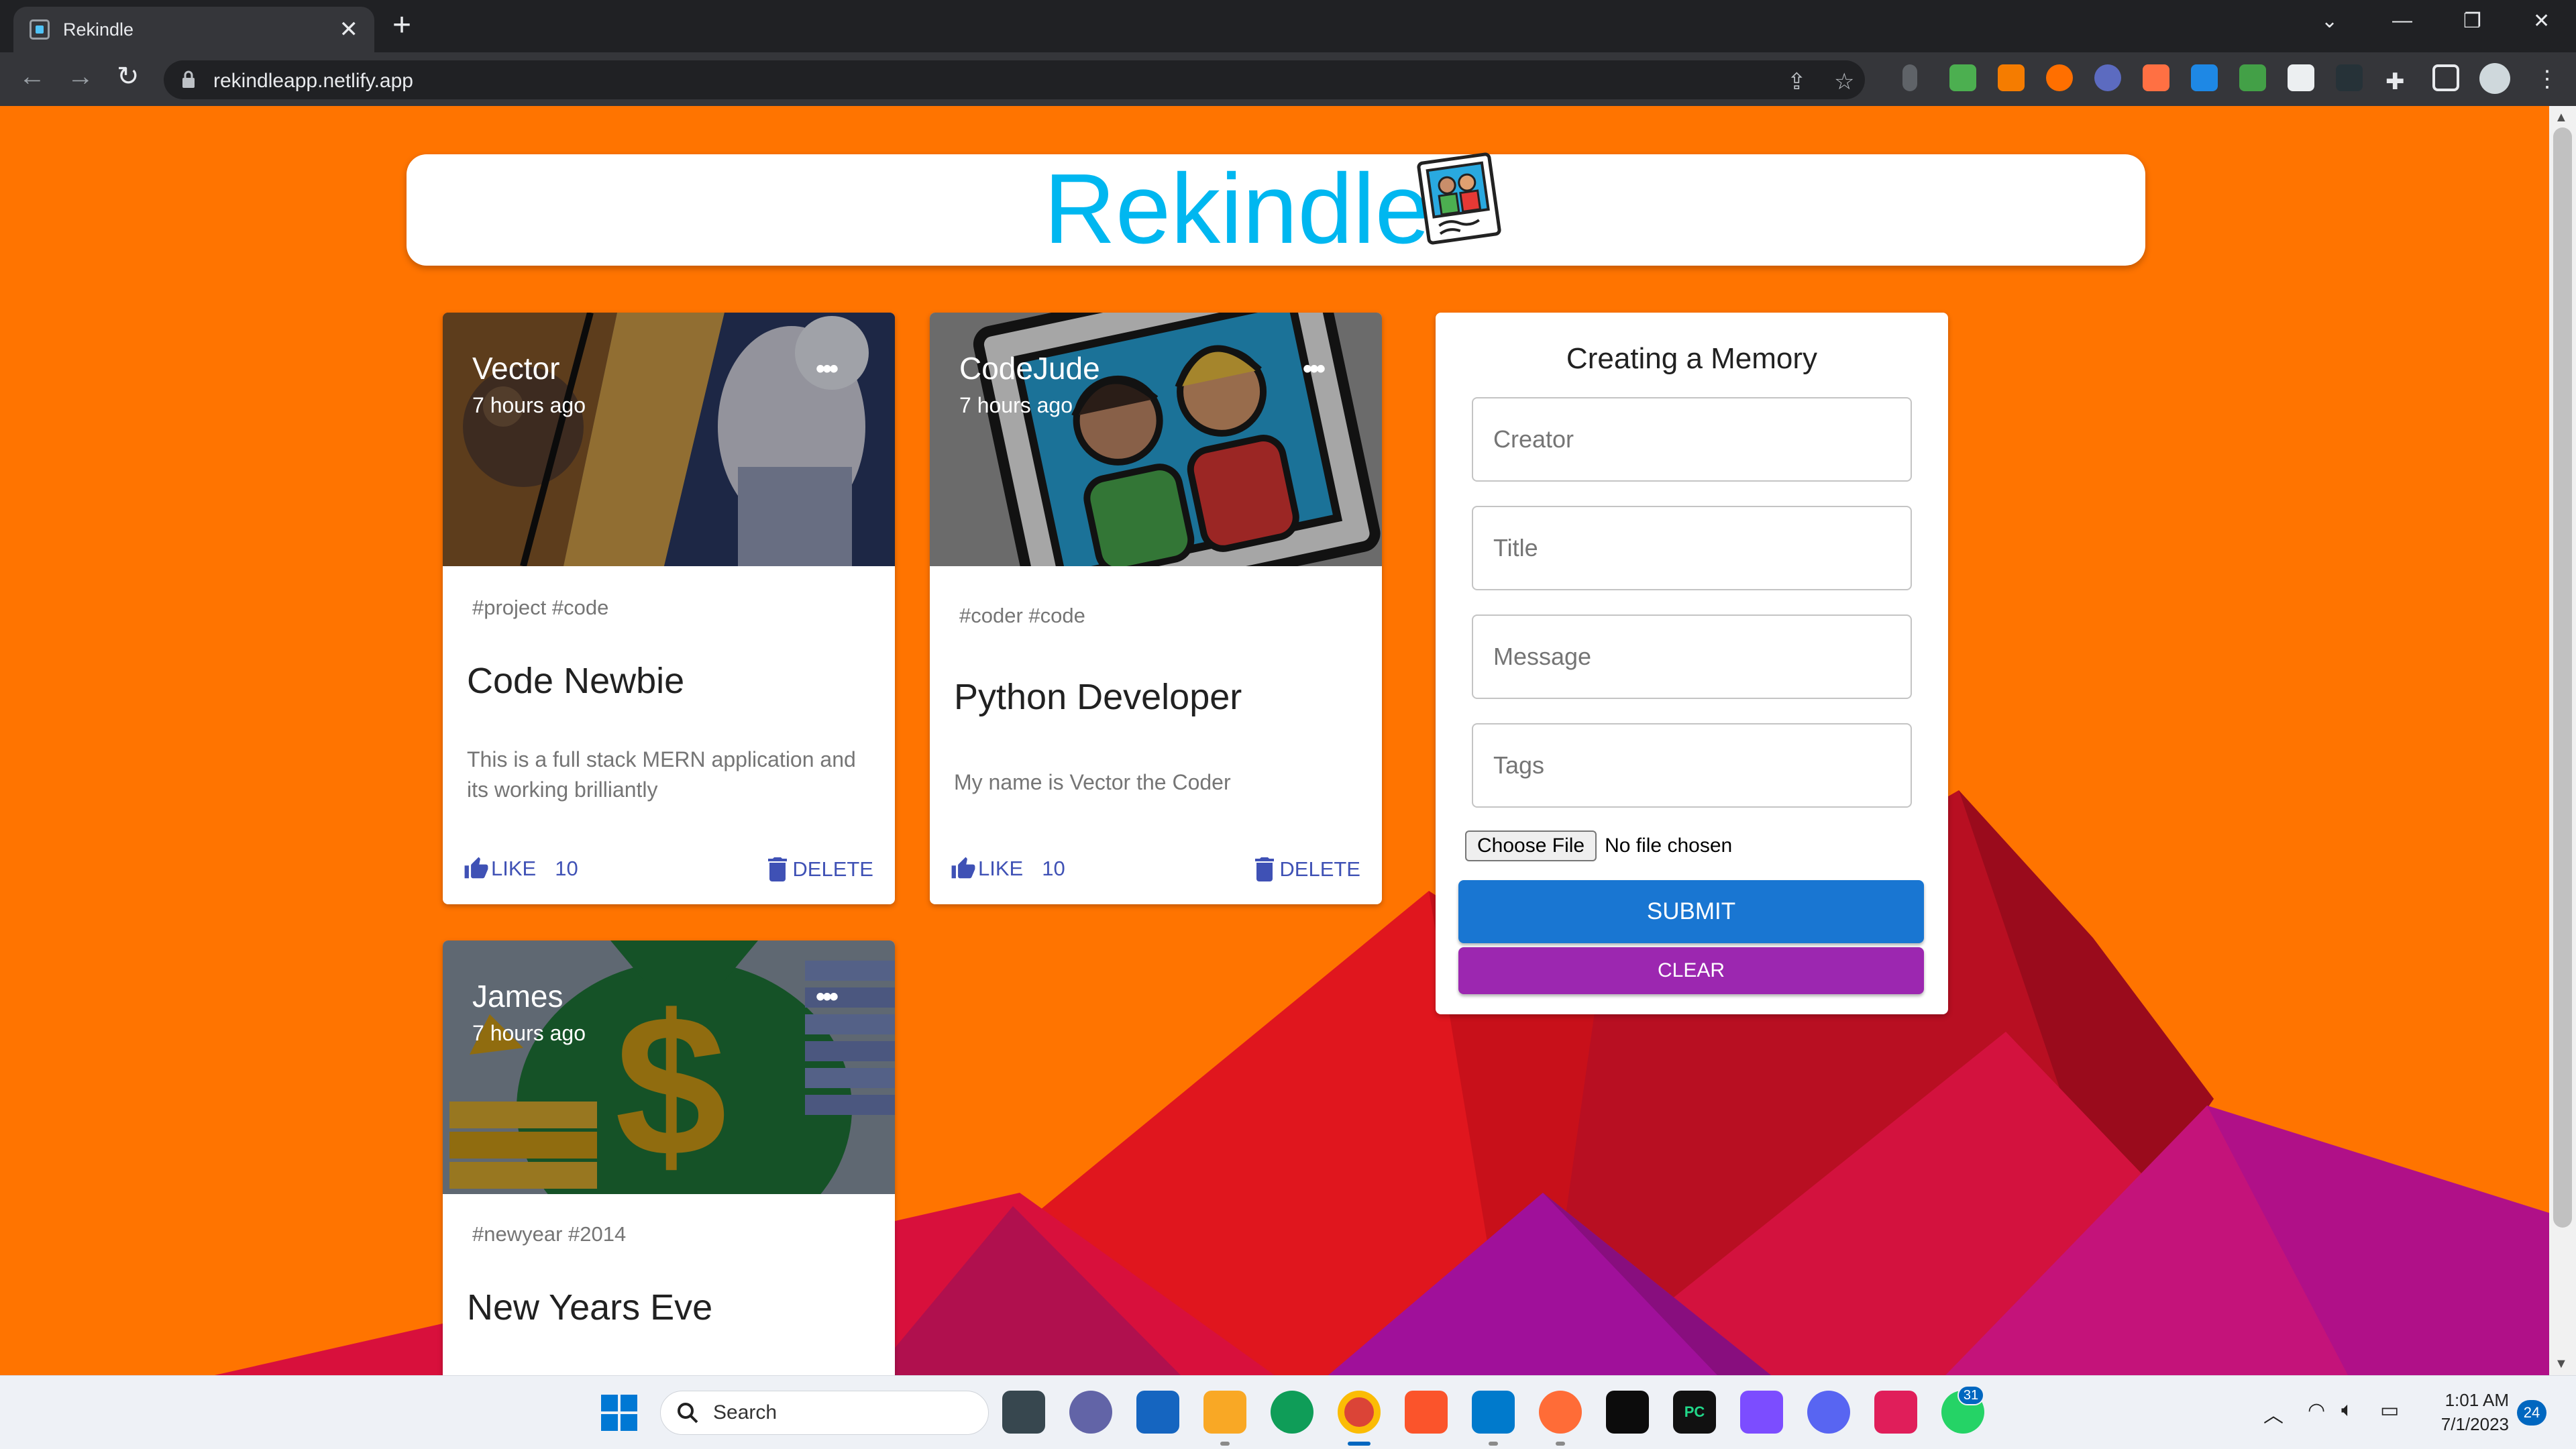 The image size is (2576, 1449). What do you see at coordinates (2395, 81) in the screenshot?
I see `extensions-puzzle-icon: ✚` at bounding box center [2395, 81].